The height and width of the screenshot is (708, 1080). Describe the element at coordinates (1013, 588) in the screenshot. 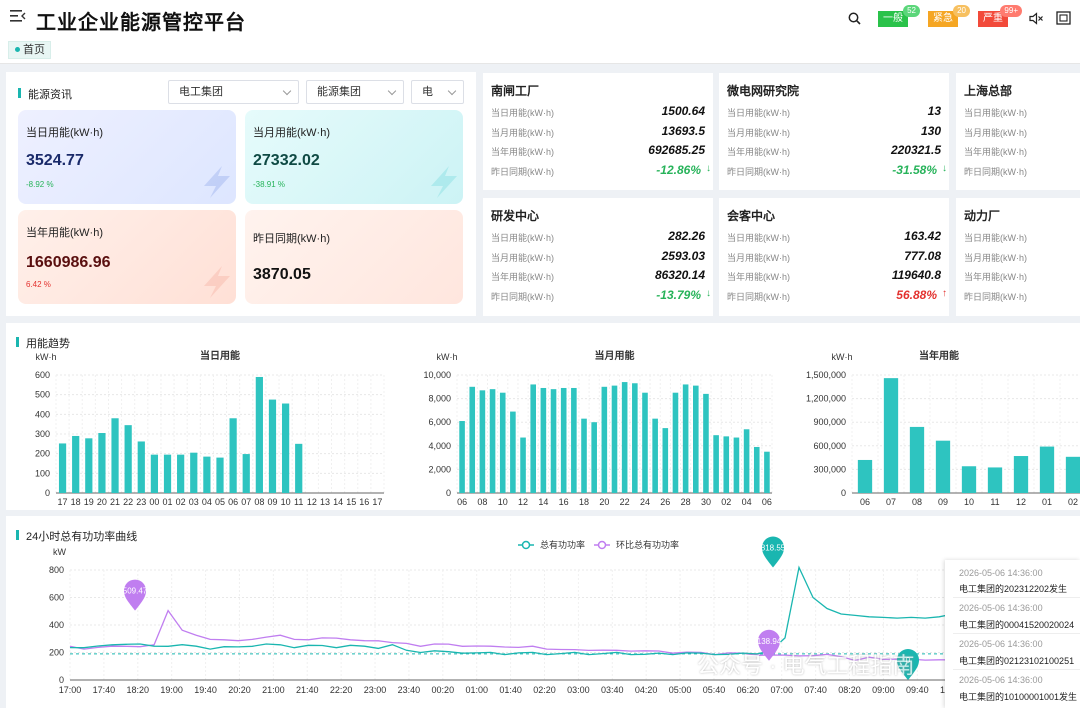

I see `notification-message: 电工集团的202312202发生` at that location.